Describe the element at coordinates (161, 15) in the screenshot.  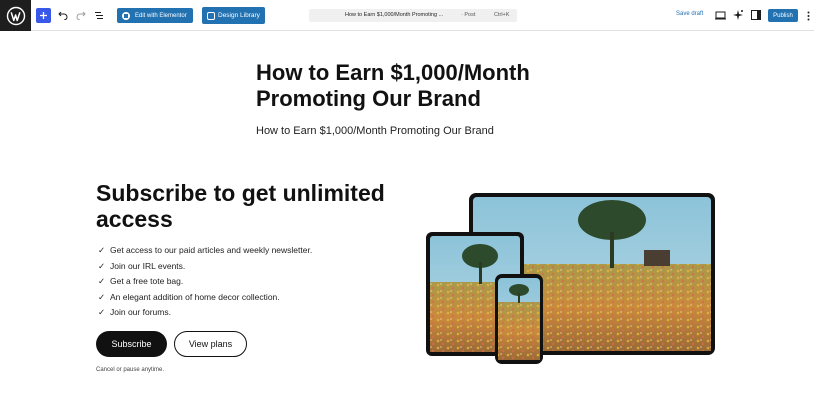
I see `elementor-label: Edit with Elementor` at that location.